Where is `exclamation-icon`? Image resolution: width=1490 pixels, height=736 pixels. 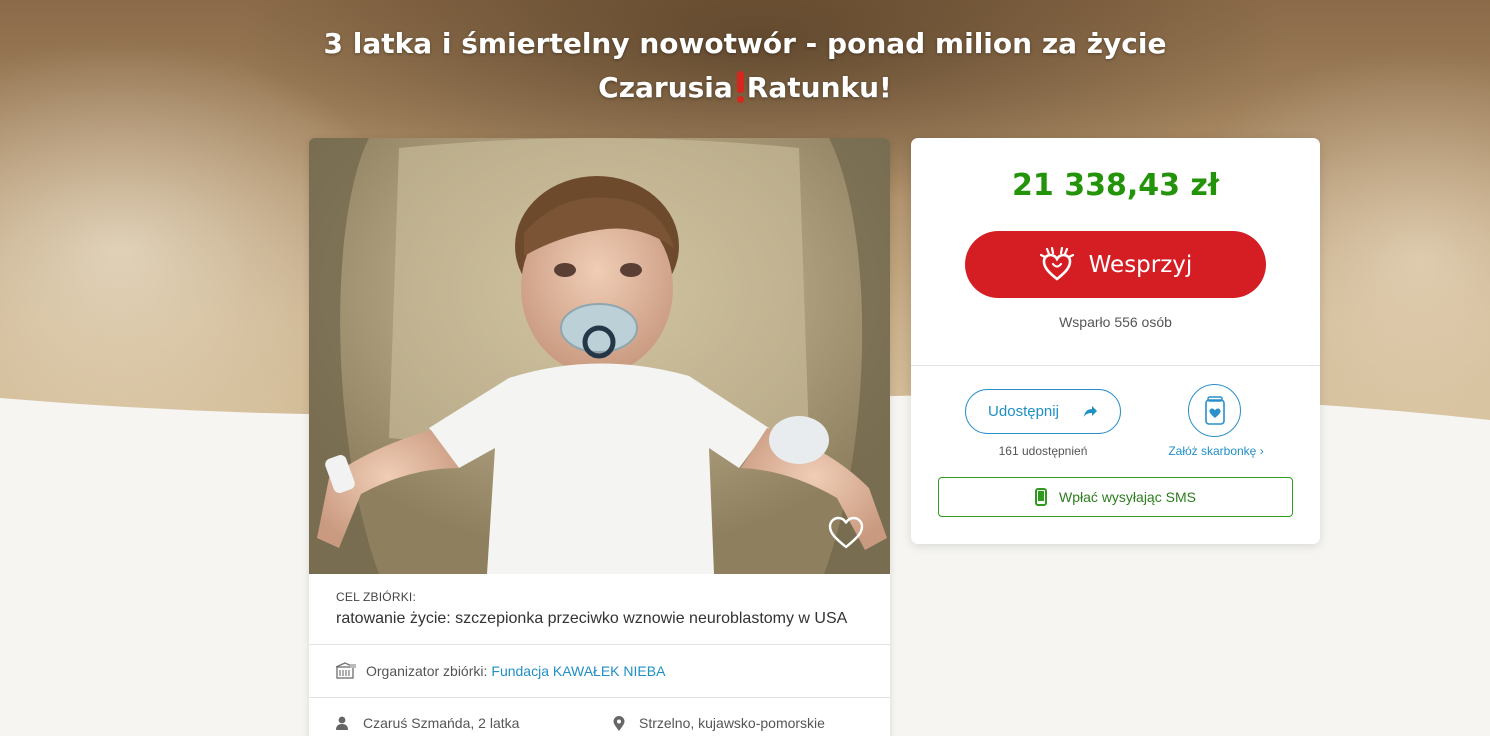 exclamation-icon is located at coordinates (740, 86).